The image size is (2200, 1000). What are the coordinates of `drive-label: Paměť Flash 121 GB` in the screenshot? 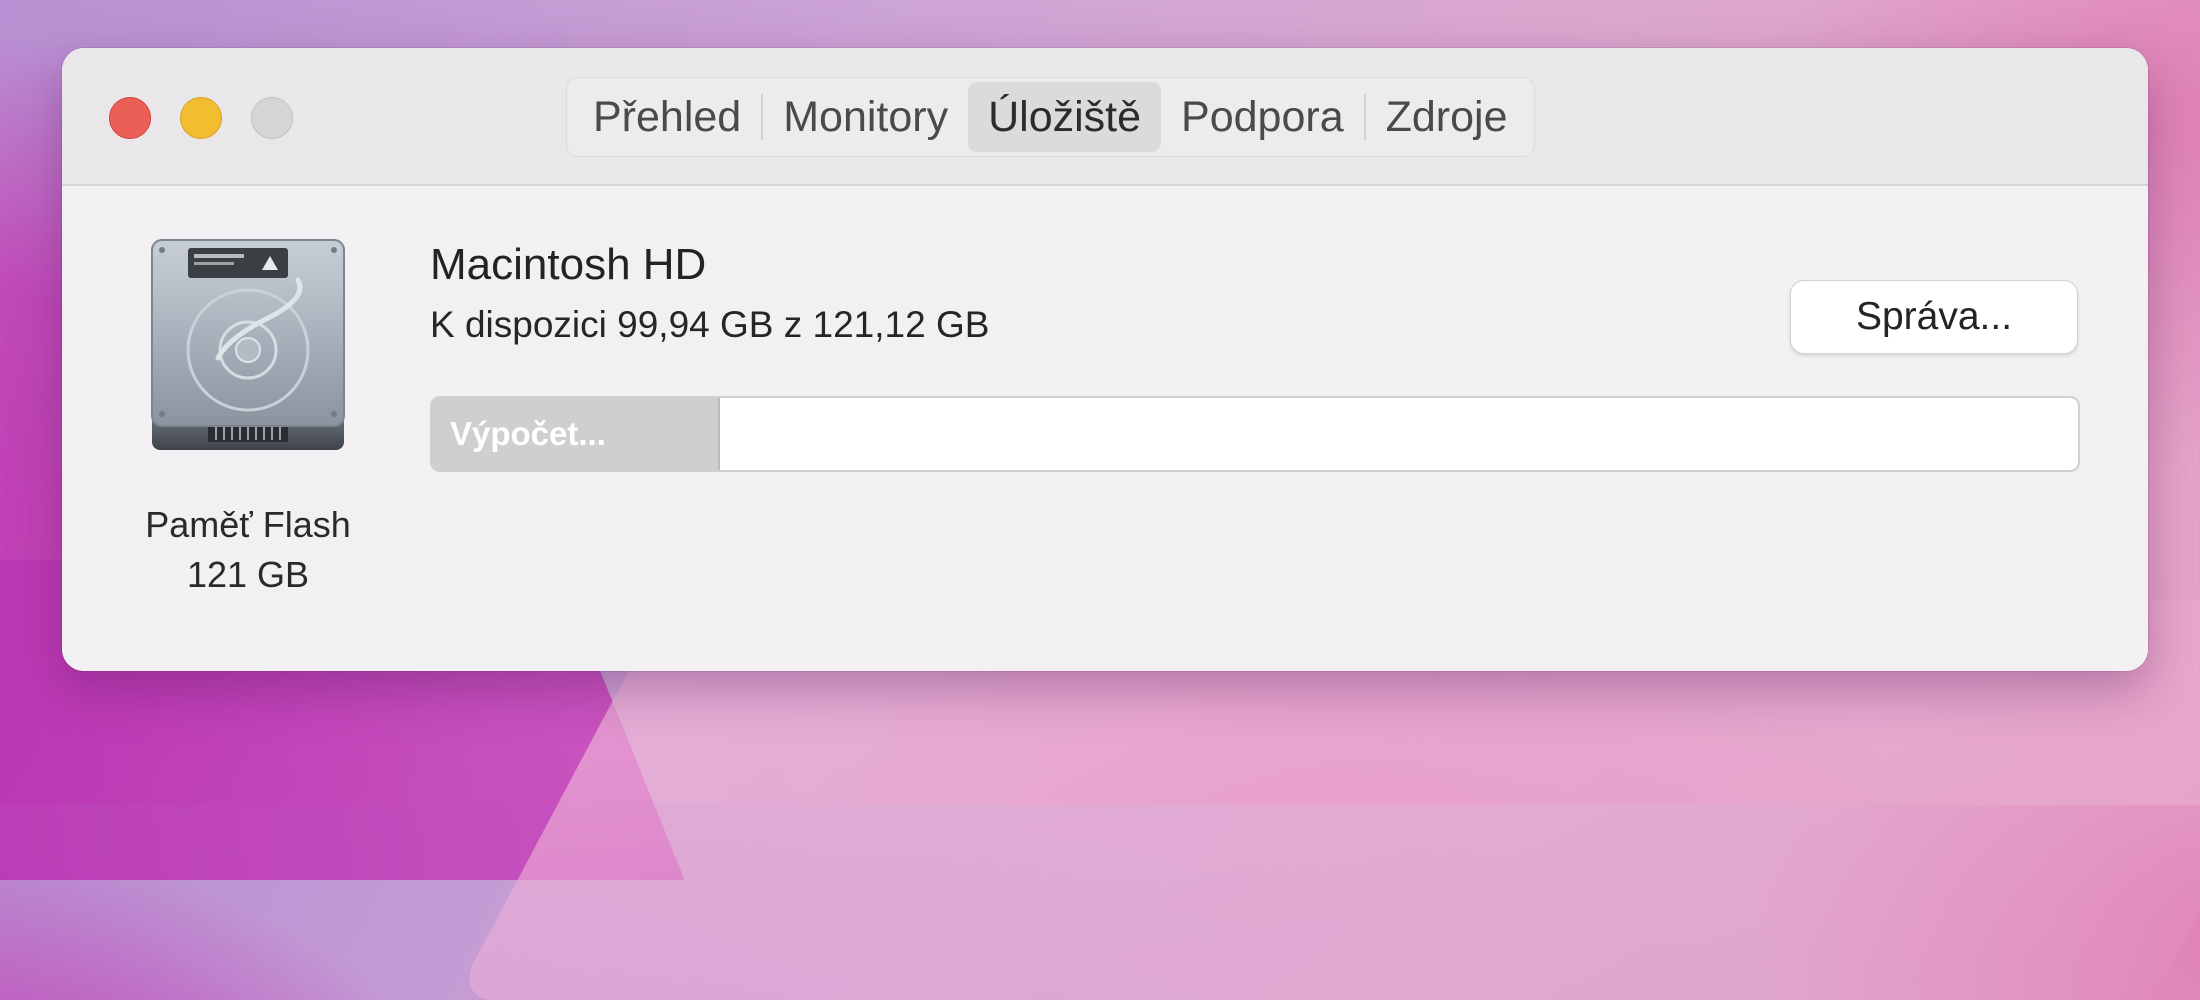 It's located at (248, 550).